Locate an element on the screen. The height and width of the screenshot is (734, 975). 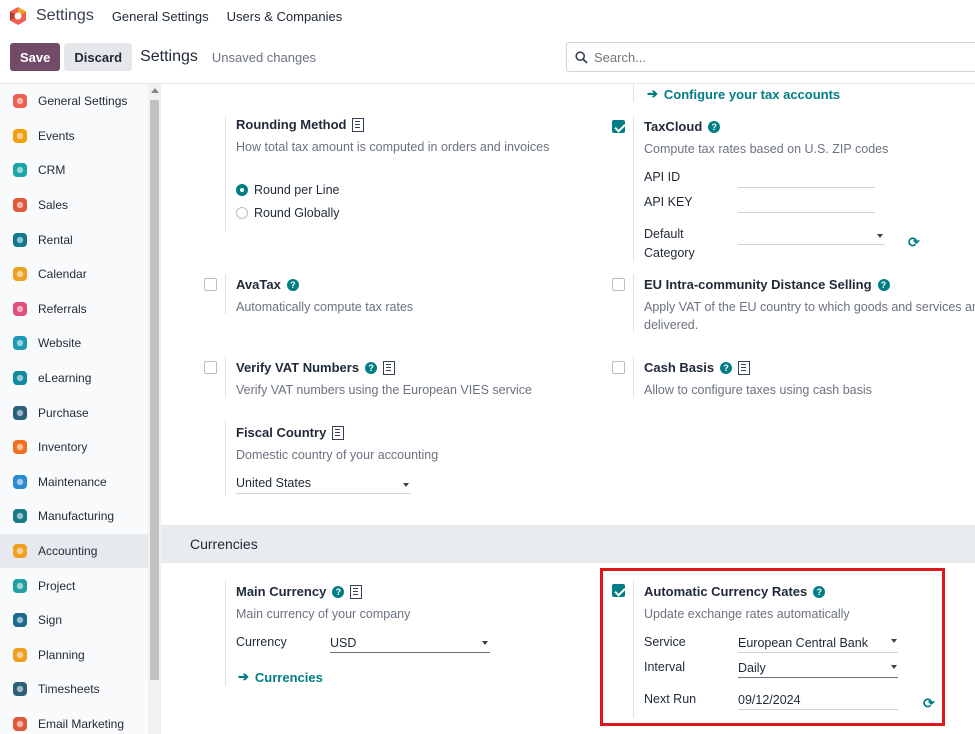
sidebar-item-label: Website is located at coordinates (60, 343).